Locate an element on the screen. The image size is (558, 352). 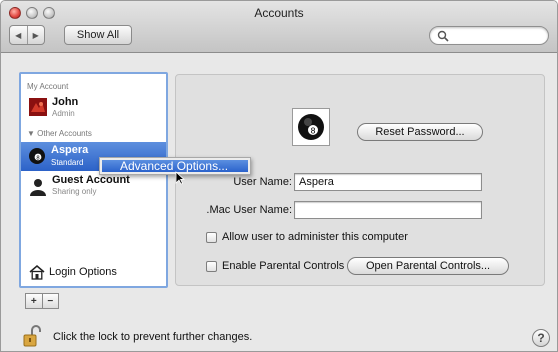
user-picture-well: 8 is located at coordinates (311, 127).